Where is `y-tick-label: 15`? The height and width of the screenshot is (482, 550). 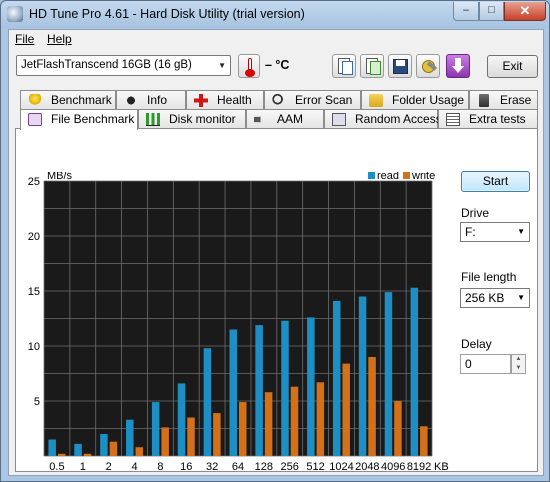
y-tick-label: 15 is located at coordinates (34, 292).